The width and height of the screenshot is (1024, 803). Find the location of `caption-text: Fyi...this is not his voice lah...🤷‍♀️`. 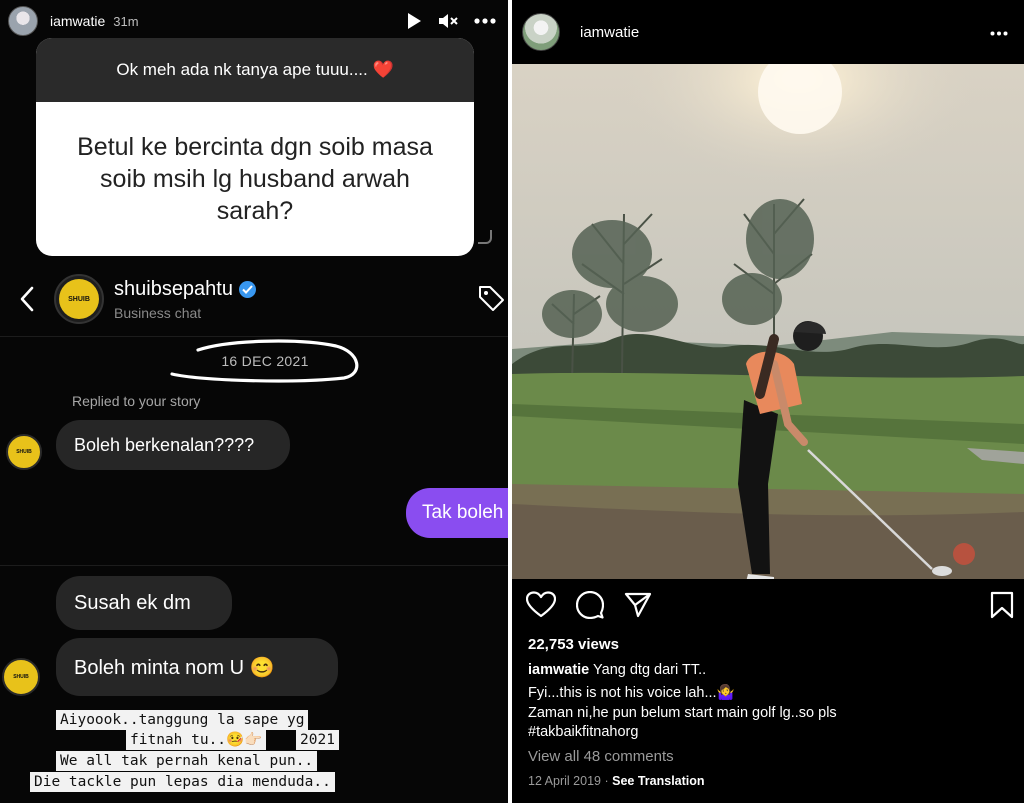

caption-text: Fyi...this is not his voice lah...🤷‍♀️ is located at coordinates (631, 693).